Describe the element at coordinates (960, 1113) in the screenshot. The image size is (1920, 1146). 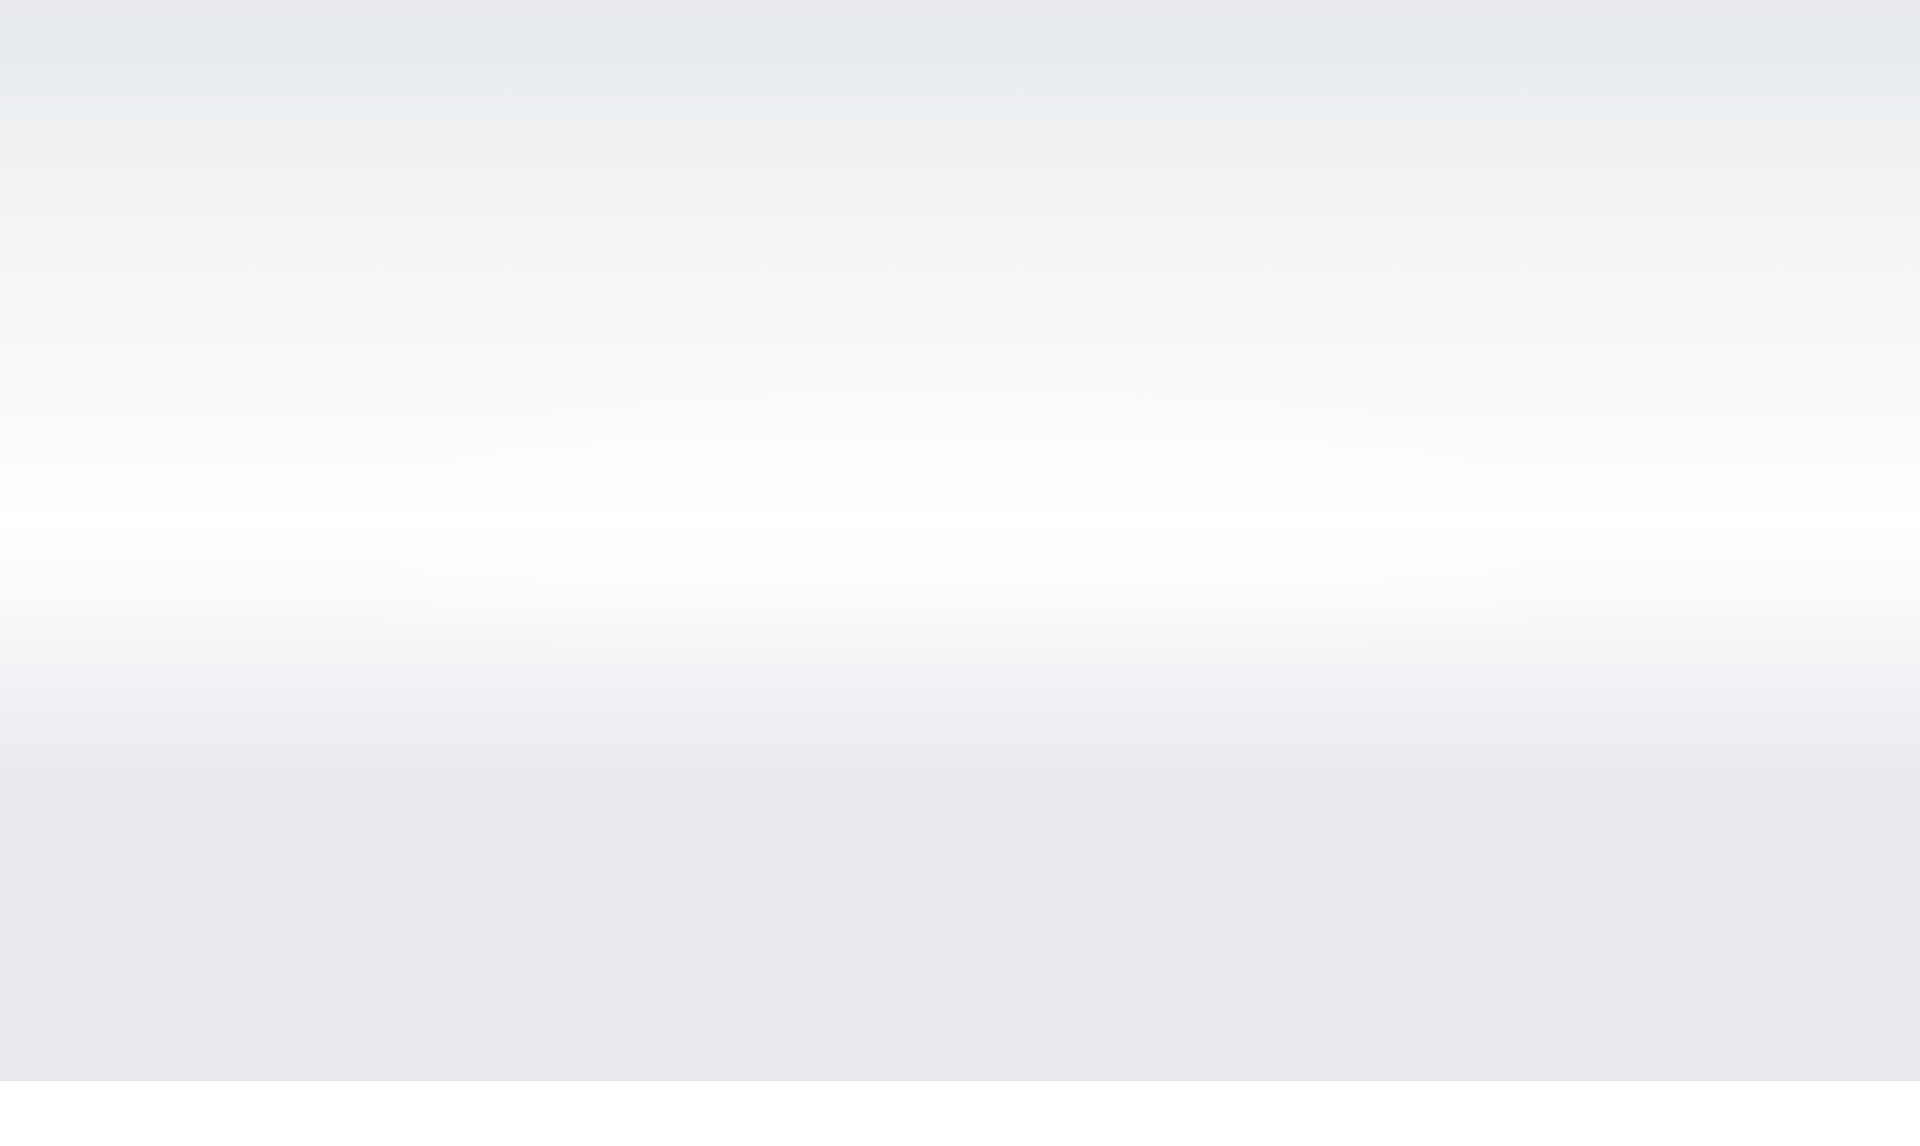
I see `bottom-bar` at that location.